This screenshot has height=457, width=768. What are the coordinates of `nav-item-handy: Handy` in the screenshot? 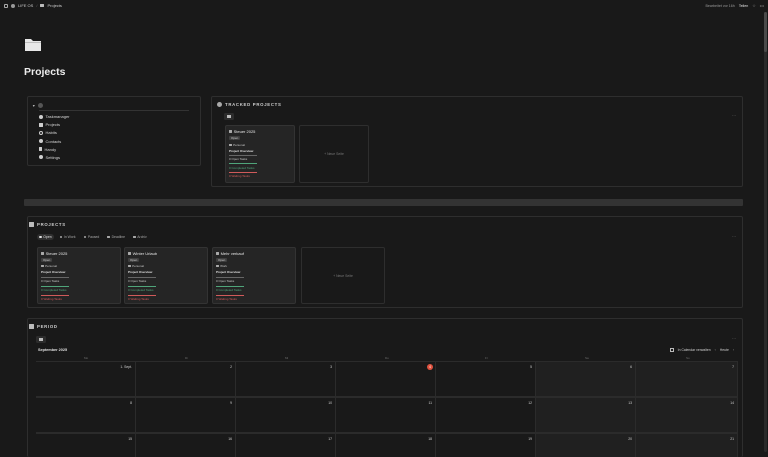 It's located at (54, 149).